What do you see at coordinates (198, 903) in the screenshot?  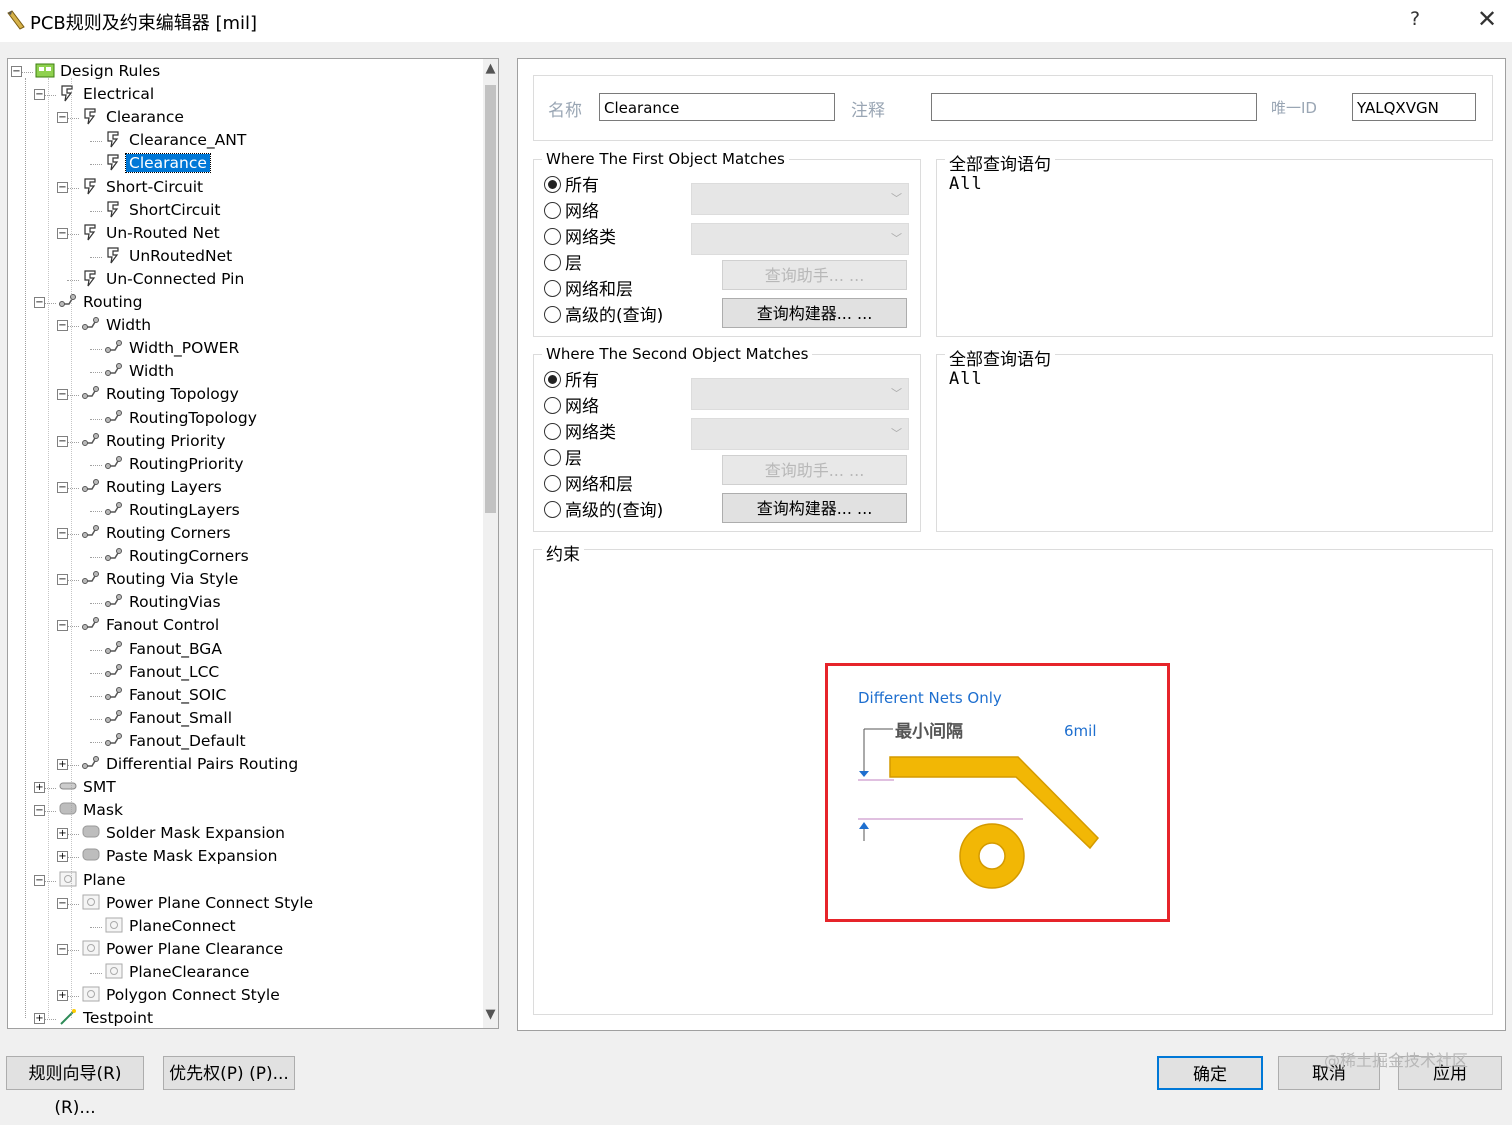 I see `tree-item: Power Plane Connect Style` at bounding box center [198, 903].